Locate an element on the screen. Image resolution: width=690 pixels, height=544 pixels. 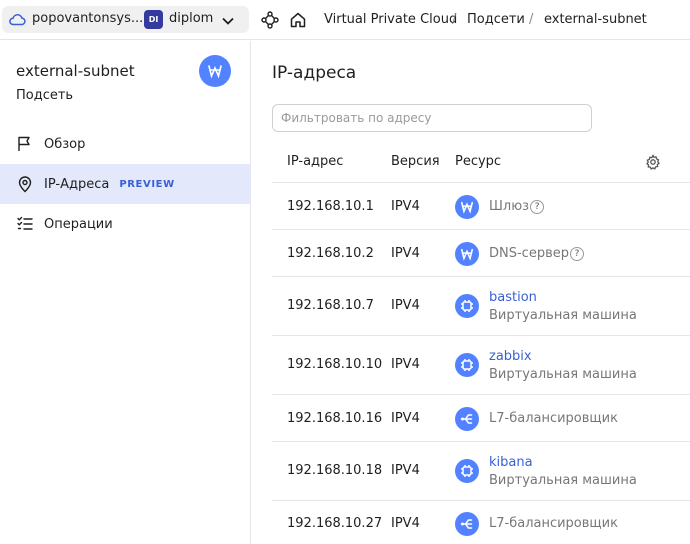
sidebar-item-label: Обзор is located at coordinates (65, 144).